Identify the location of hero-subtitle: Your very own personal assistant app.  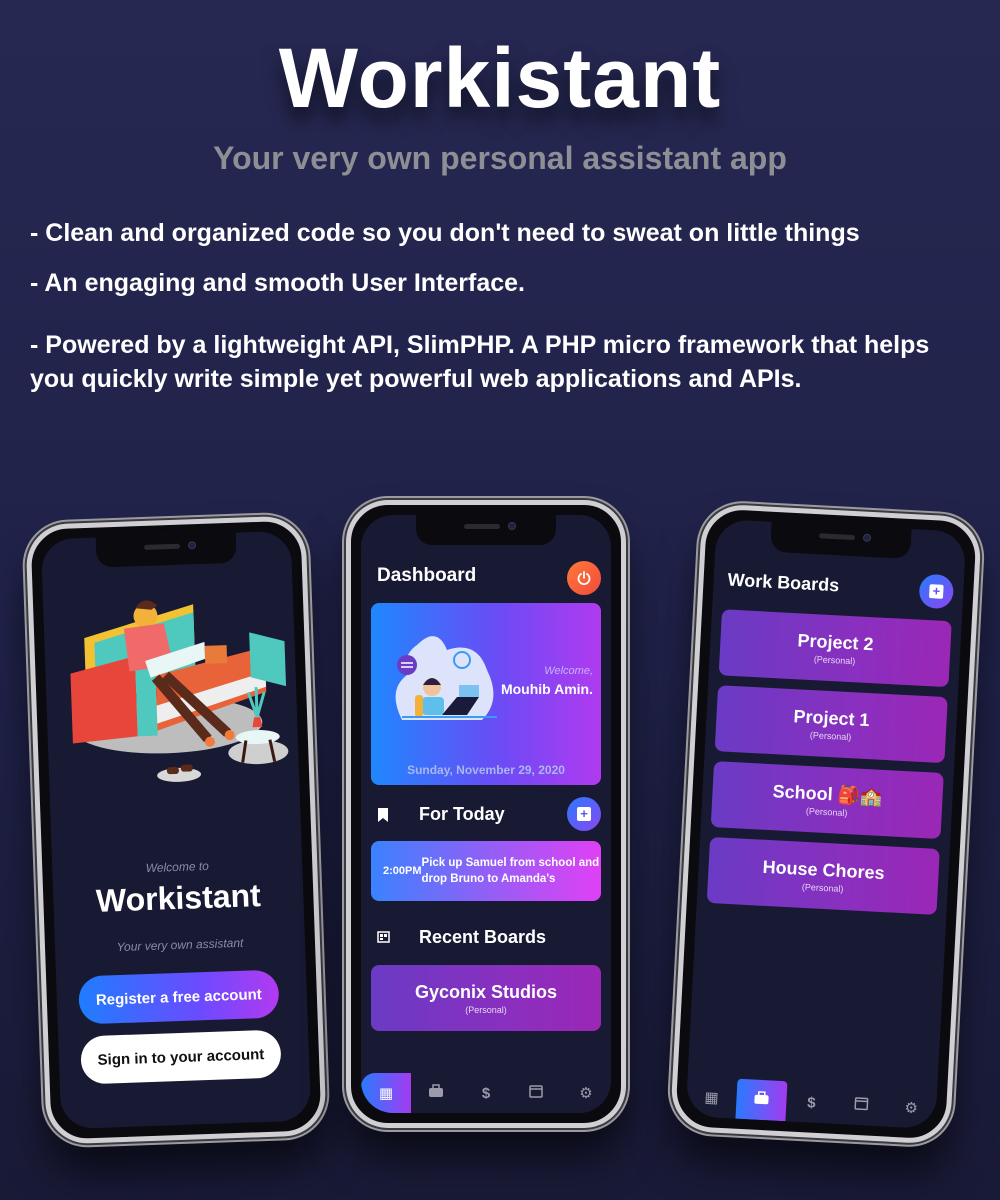
(500, 158).